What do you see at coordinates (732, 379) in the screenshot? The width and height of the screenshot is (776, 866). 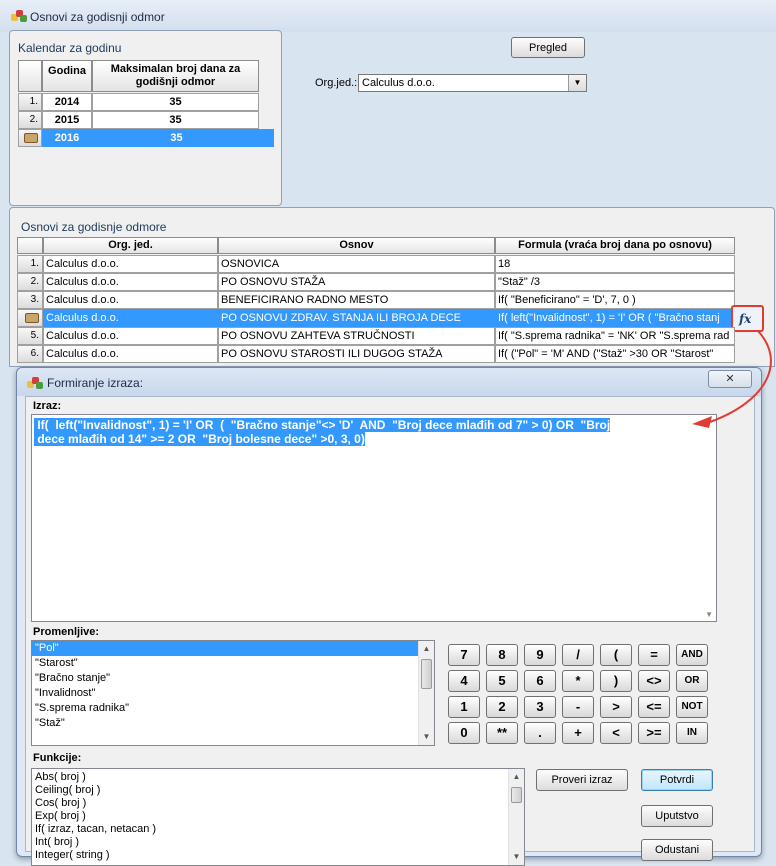 I see `callout-arrow` at bounding box center [732, 379].